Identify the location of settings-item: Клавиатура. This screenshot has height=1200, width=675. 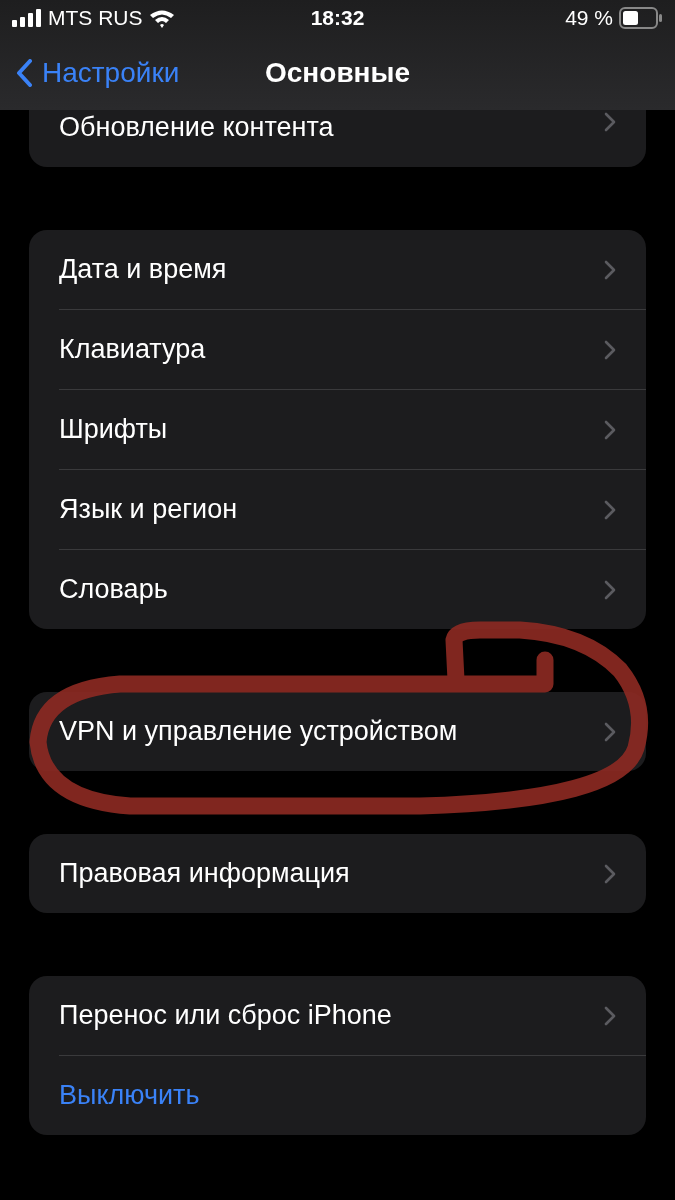
(337, 349).